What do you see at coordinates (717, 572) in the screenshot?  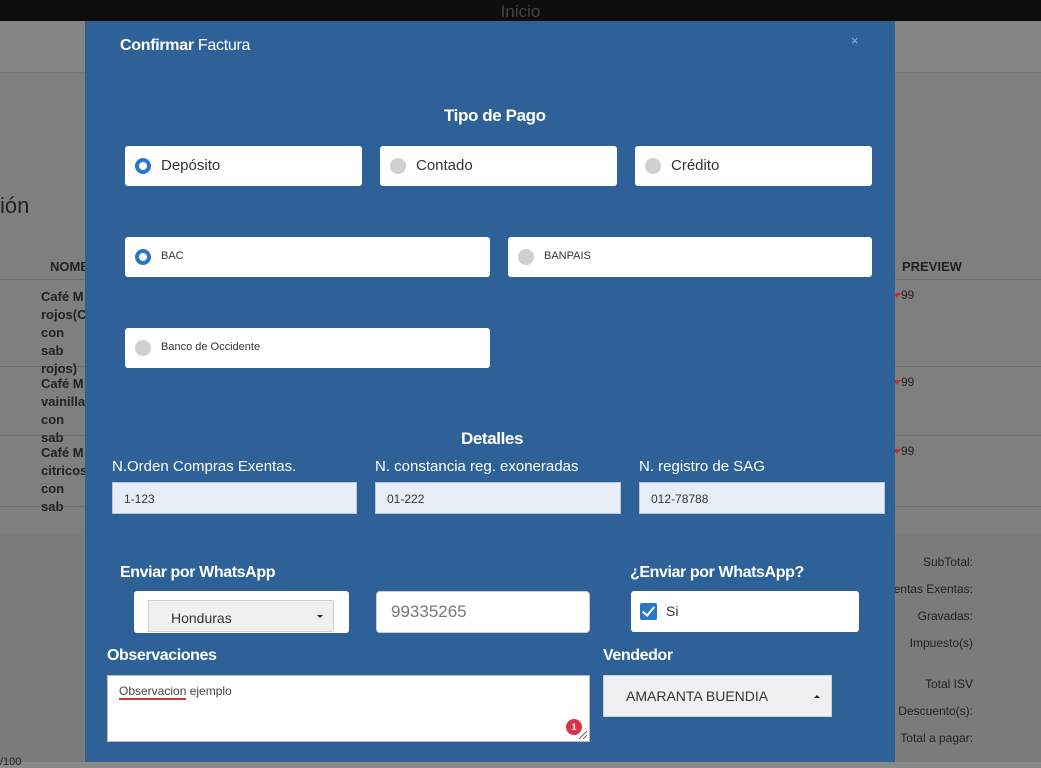 I see `whatsapp-confirm-label: ¿Enviar por WhatsApp?` at bounding box center [717, 572].